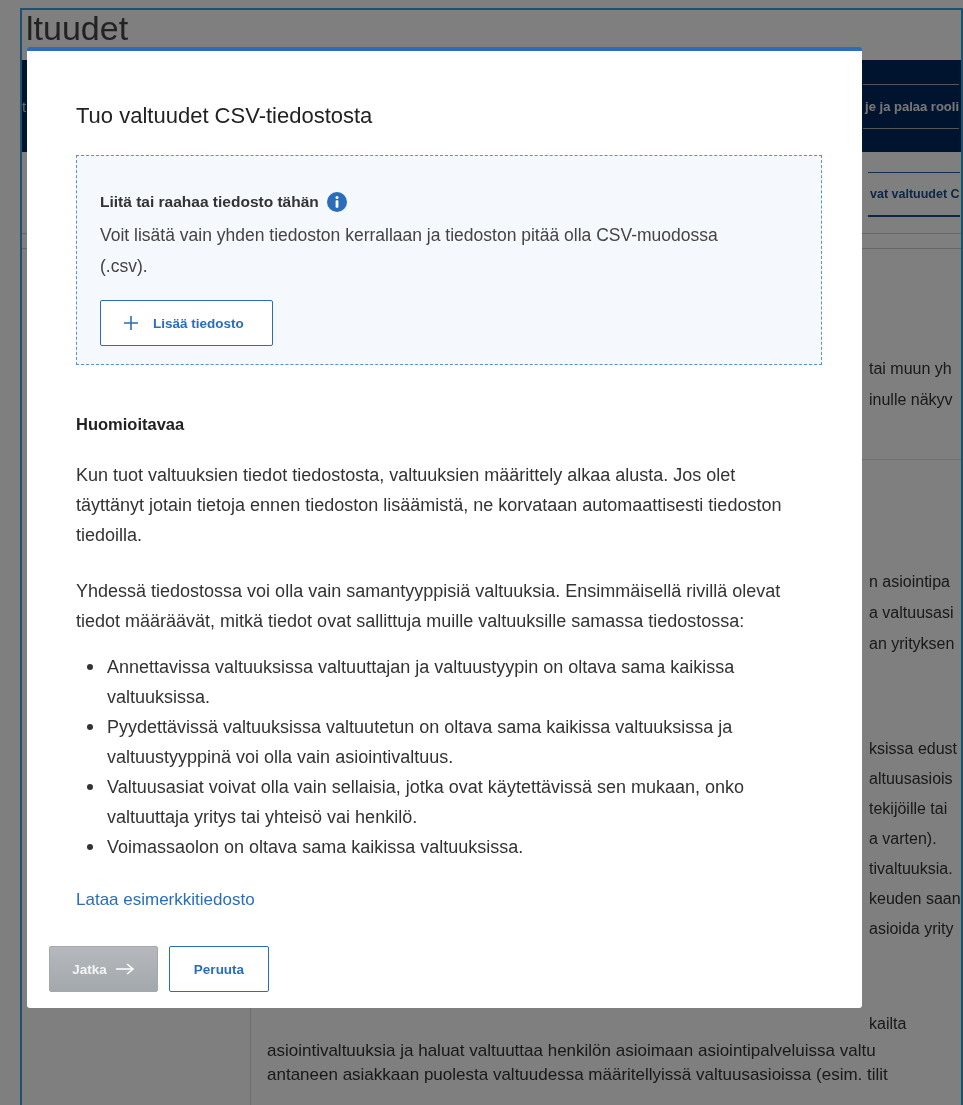 The image size is (963, 1105). What do you see at coordinates (888, 1024) in the screenshot?
I see `body-text: kailta` at bounding box center [888, 1024].